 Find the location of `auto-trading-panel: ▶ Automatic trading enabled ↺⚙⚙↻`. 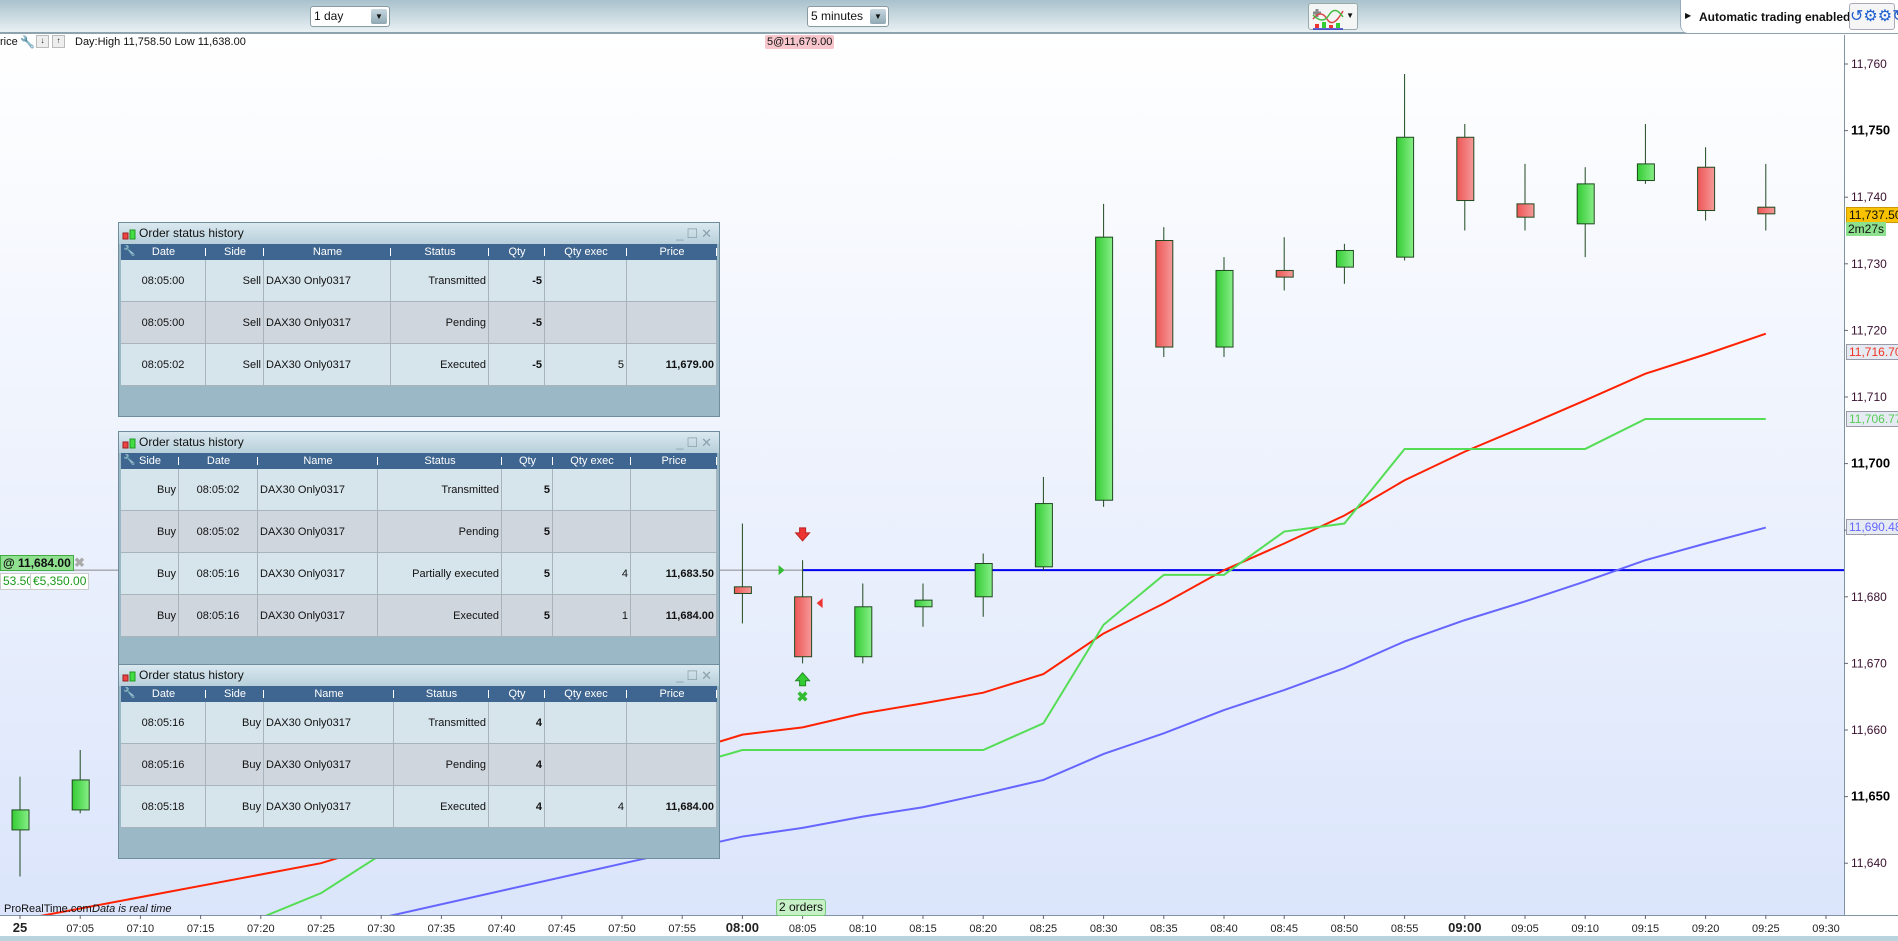

auto-trading-panel: ▶ Automatic trading enabled ↺⚙⚙↻ is located at coordinates (1789, 16).